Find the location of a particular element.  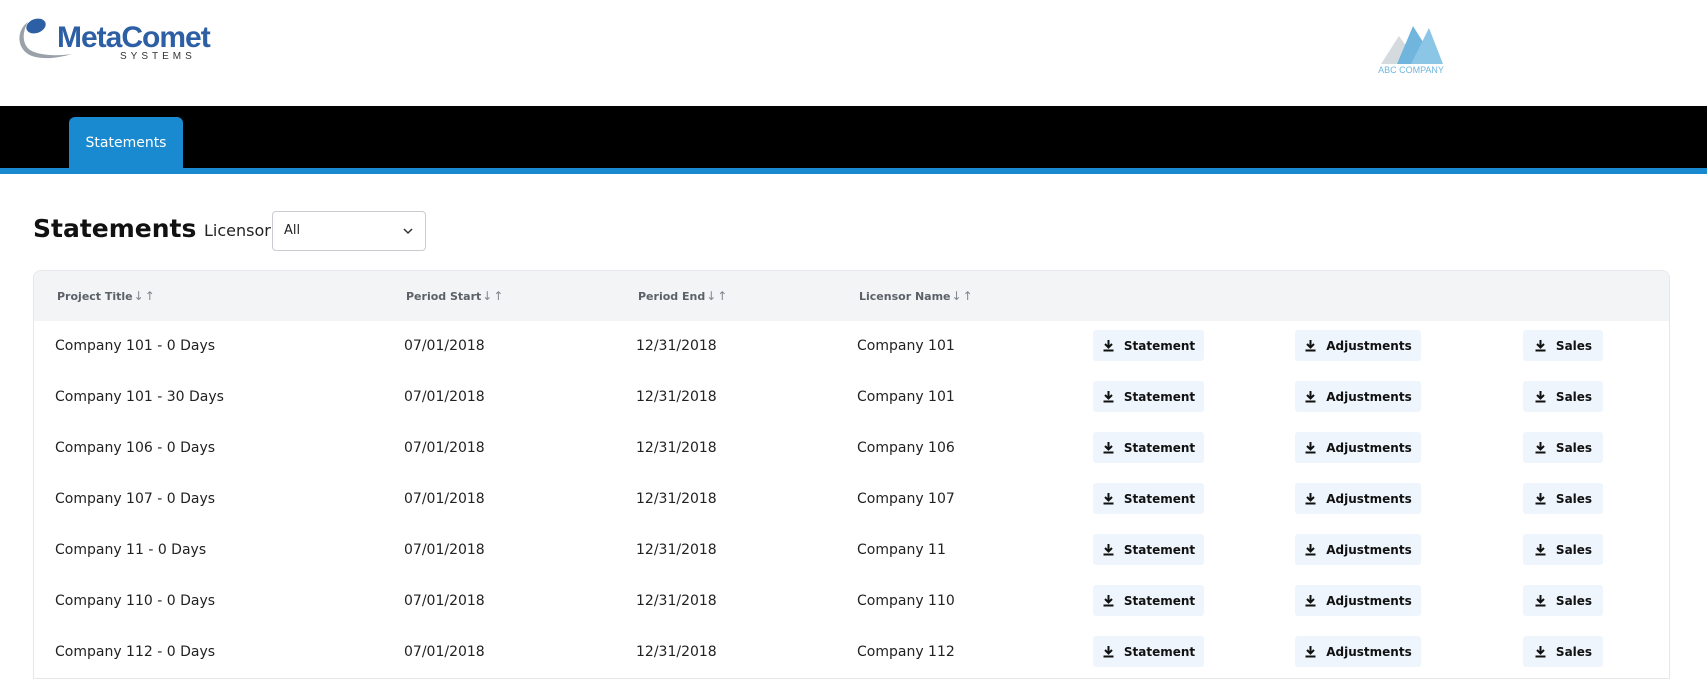

column-header-project-title: Project Title ↓↑ is located at coordinates (106, 296).